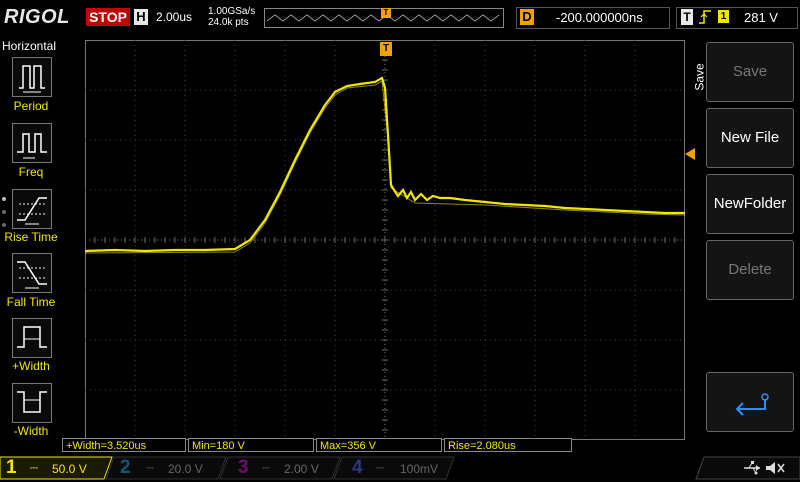  I want to click on trigger-position-marker: T, so click(386, 49).